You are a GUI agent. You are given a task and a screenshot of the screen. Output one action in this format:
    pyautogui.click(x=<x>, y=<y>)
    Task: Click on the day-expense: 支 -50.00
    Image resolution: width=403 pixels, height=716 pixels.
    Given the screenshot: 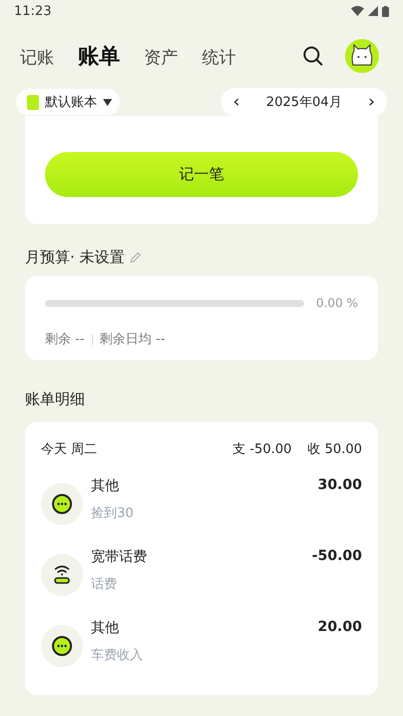 What is the action you would take?
    pyautogui.click(x=262, y=449)
    